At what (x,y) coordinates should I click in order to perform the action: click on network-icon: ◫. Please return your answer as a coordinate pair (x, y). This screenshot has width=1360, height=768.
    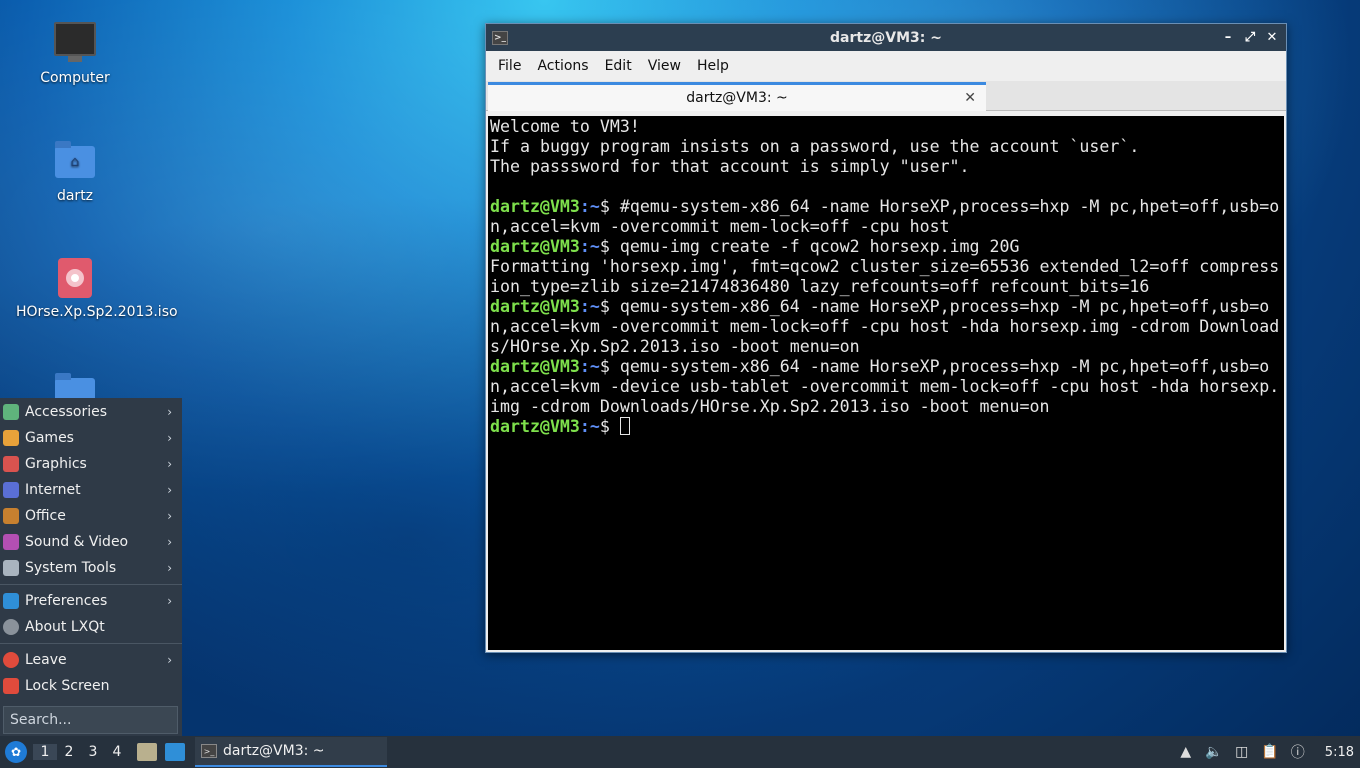
    Looking at the image, I should click on (1242, 752).